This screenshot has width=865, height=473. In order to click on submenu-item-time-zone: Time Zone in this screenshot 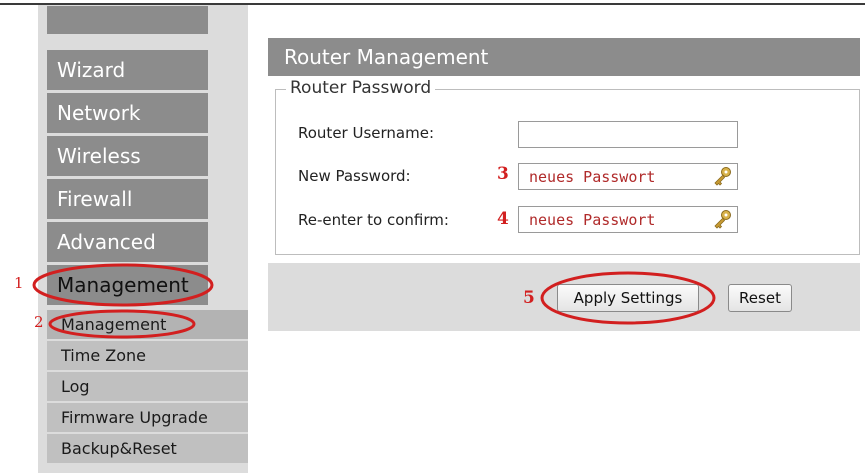, I will do `click(147, 355)`.